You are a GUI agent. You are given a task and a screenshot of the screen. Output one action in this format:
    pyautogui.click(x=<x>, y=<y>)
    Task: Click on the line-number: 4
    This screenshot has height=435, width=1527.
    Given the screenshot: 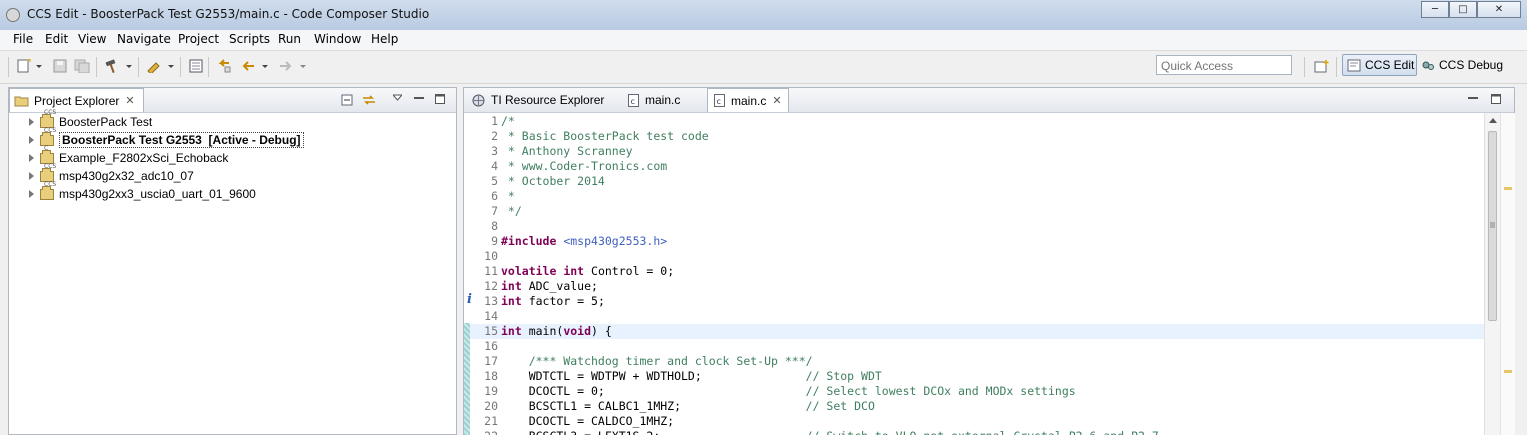 What is the action you would take?
    pyautogui.click(x=494, y=166)
    